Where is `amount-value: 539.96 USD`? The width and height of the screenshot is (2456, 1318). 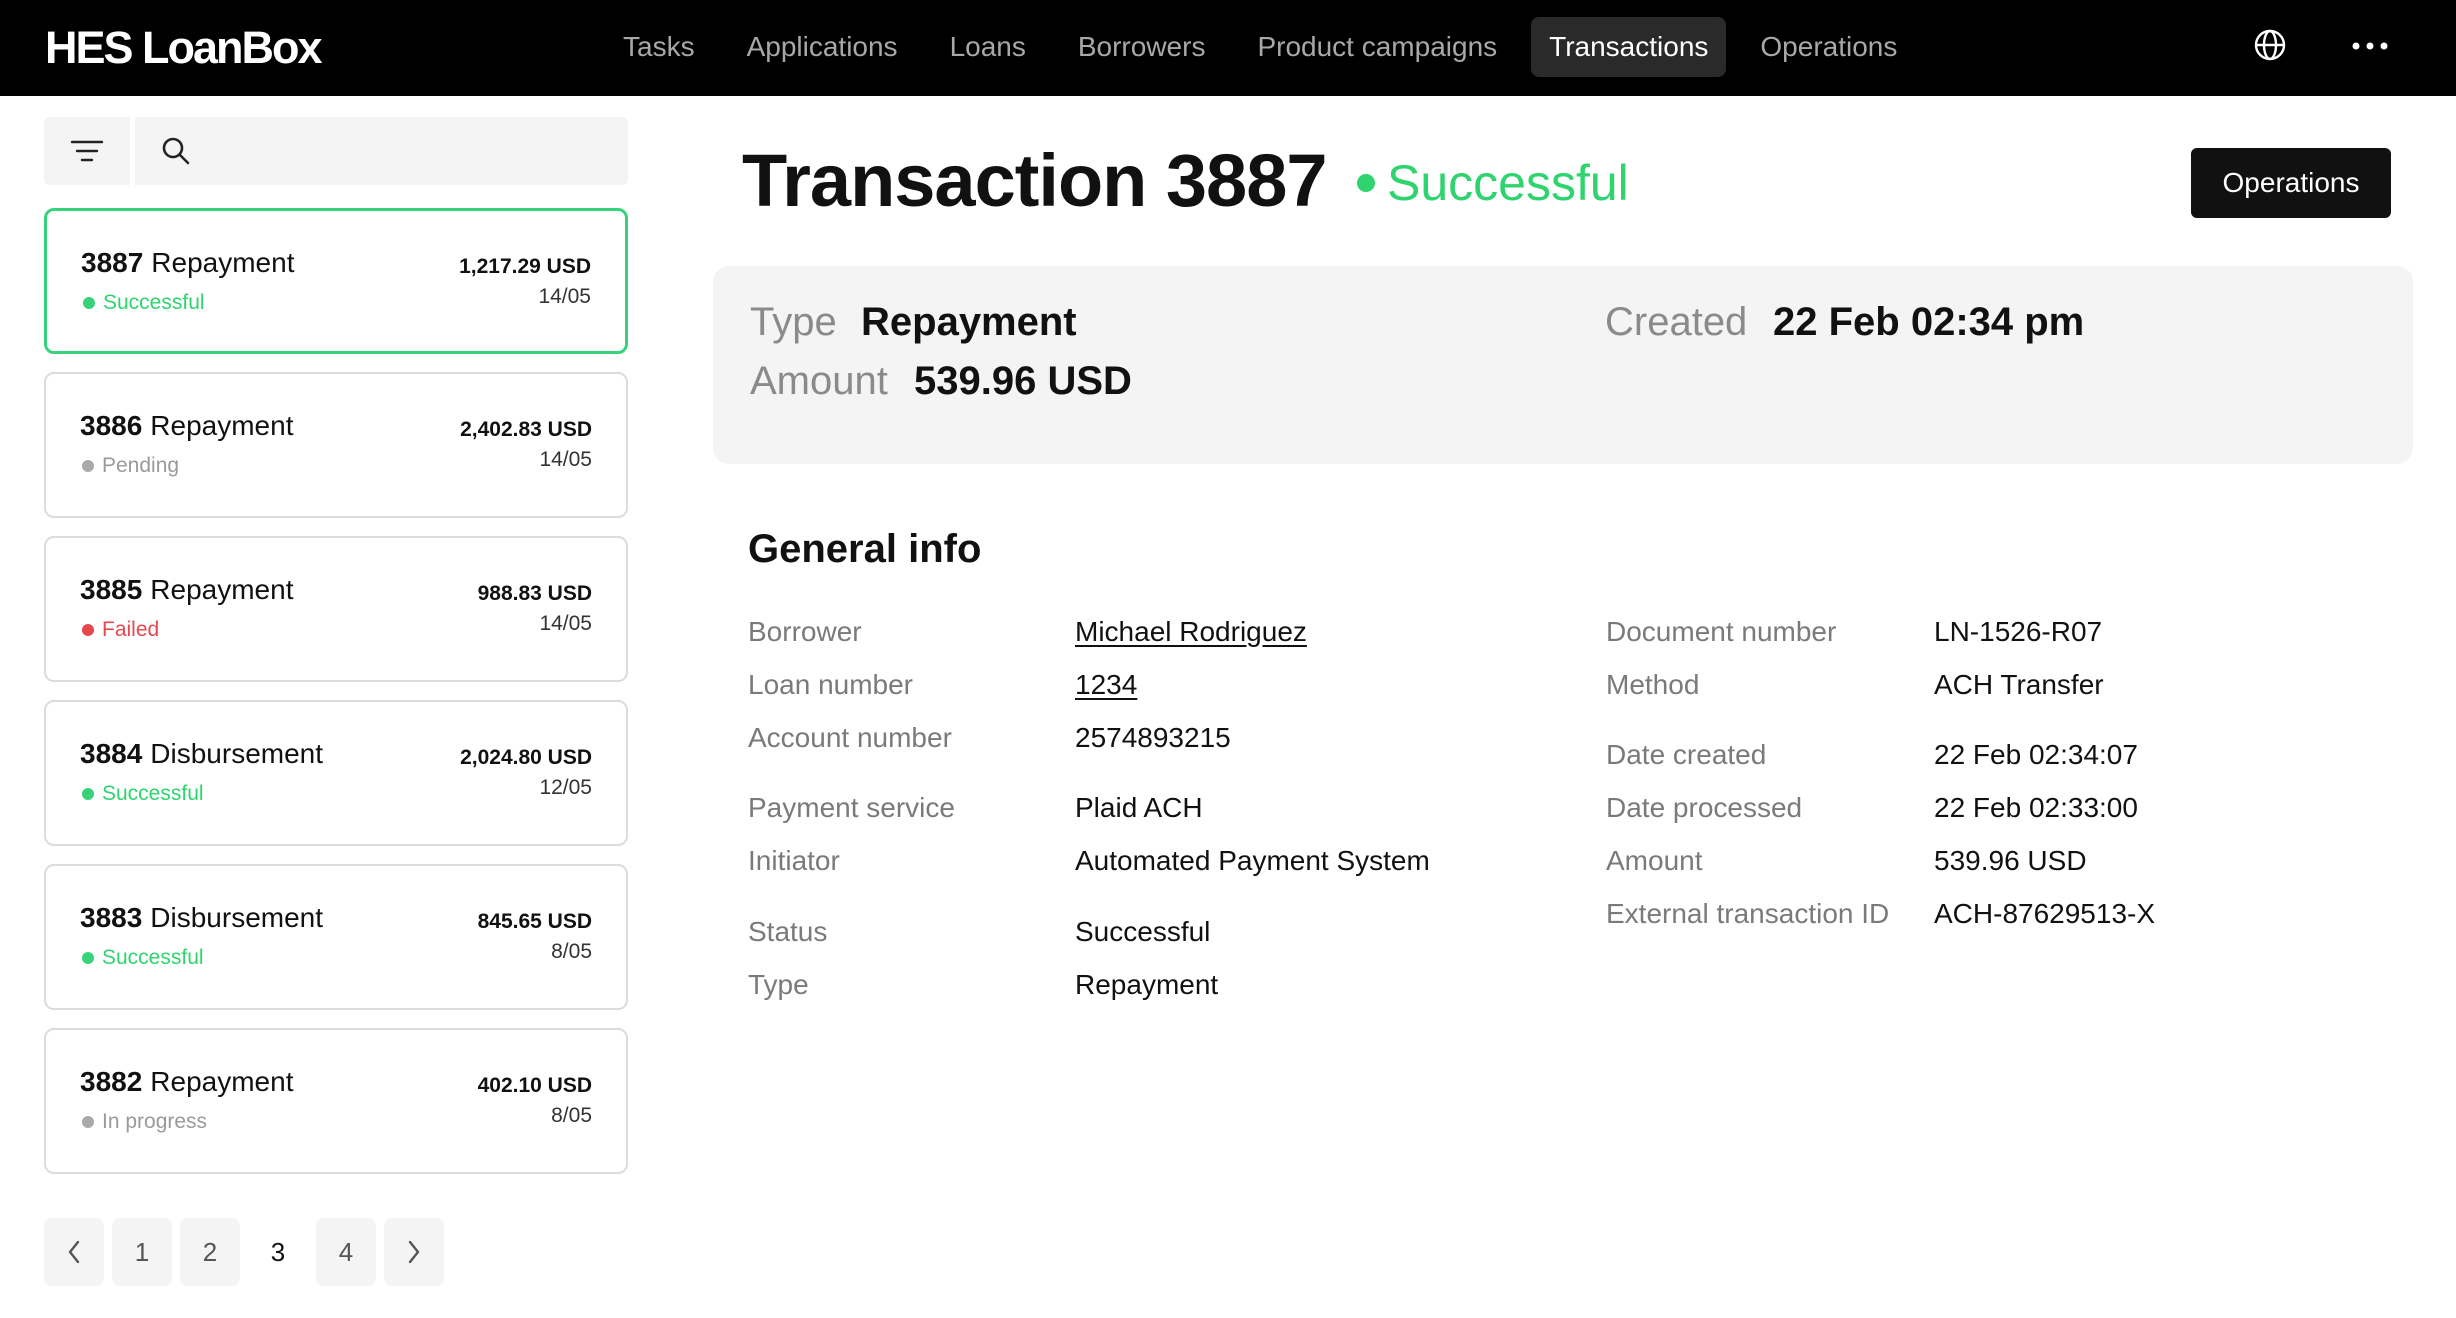
amount-value: 539.96 USD is located at coordinates (2010, 860).